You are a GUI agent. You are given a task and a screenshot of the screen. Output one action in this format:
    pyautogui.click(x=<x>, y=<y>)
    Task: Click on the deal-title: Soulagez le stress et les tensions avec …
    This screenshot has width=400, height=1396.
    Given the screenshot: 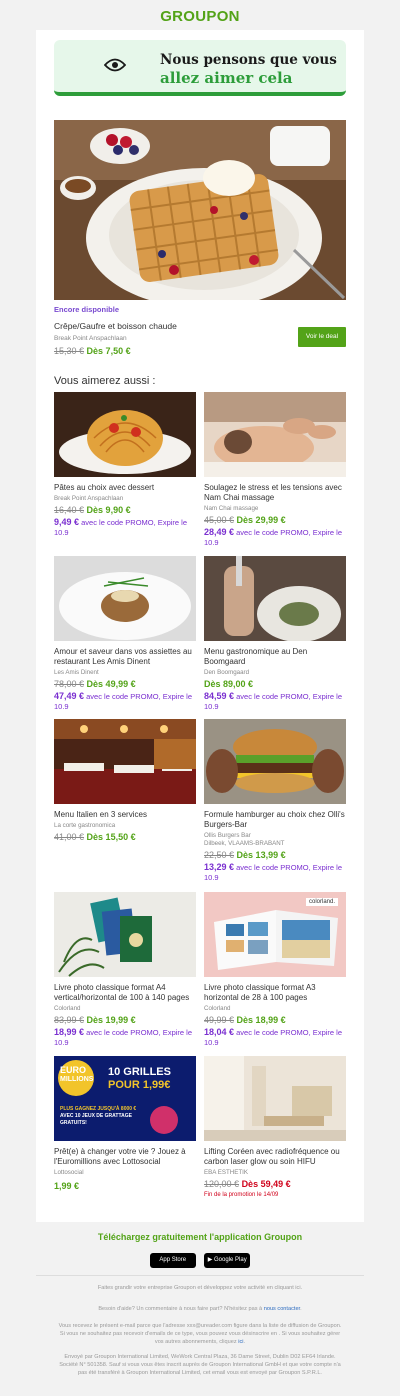 What is the action you would take?
    pyautogui.click(x=275, y=493)
    